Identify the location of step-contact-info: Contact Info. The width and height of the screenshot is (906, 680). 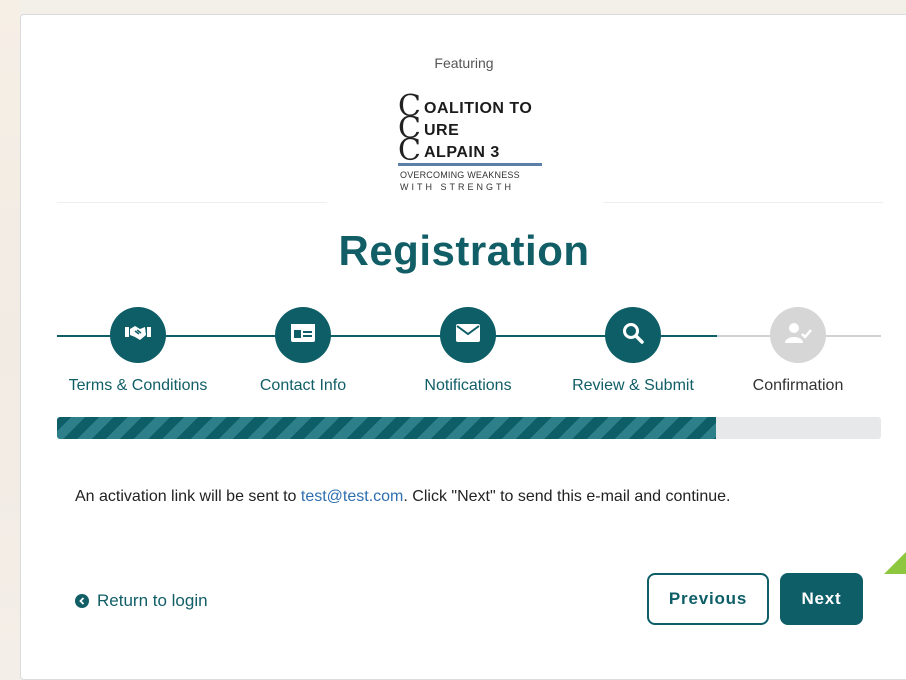
(303, 351).